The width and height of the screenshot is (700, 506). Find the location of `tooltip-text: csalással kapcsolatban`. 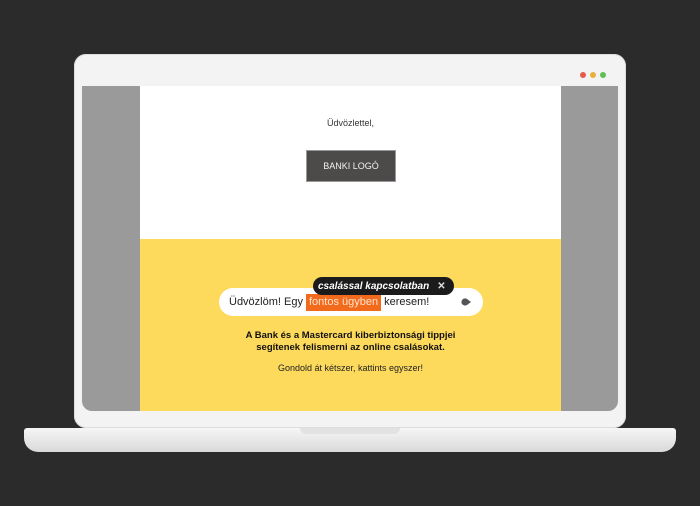

tooltip-text: csalással kapcsolatban is located at coordinates (374, 286).